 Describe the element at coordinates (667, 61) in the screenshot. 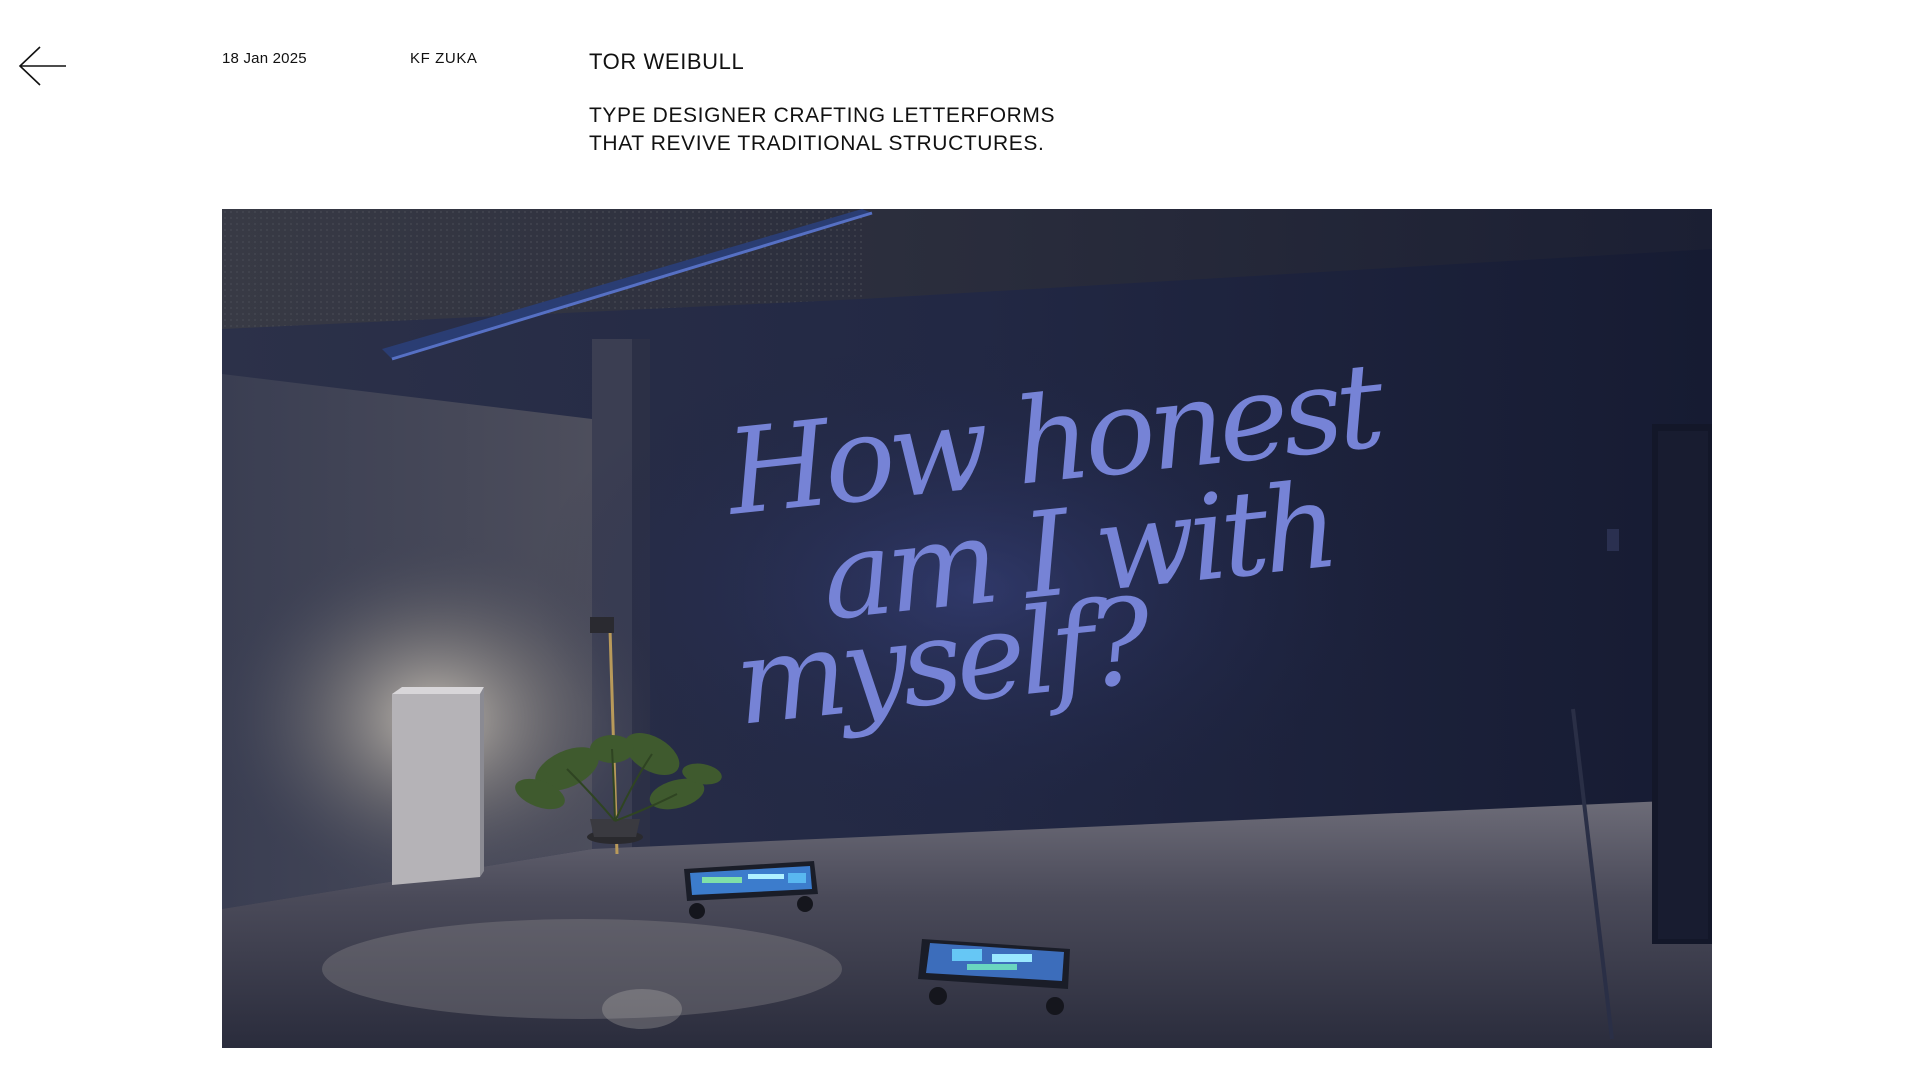

I see `page-title: TOR WEIBULL` at that location.